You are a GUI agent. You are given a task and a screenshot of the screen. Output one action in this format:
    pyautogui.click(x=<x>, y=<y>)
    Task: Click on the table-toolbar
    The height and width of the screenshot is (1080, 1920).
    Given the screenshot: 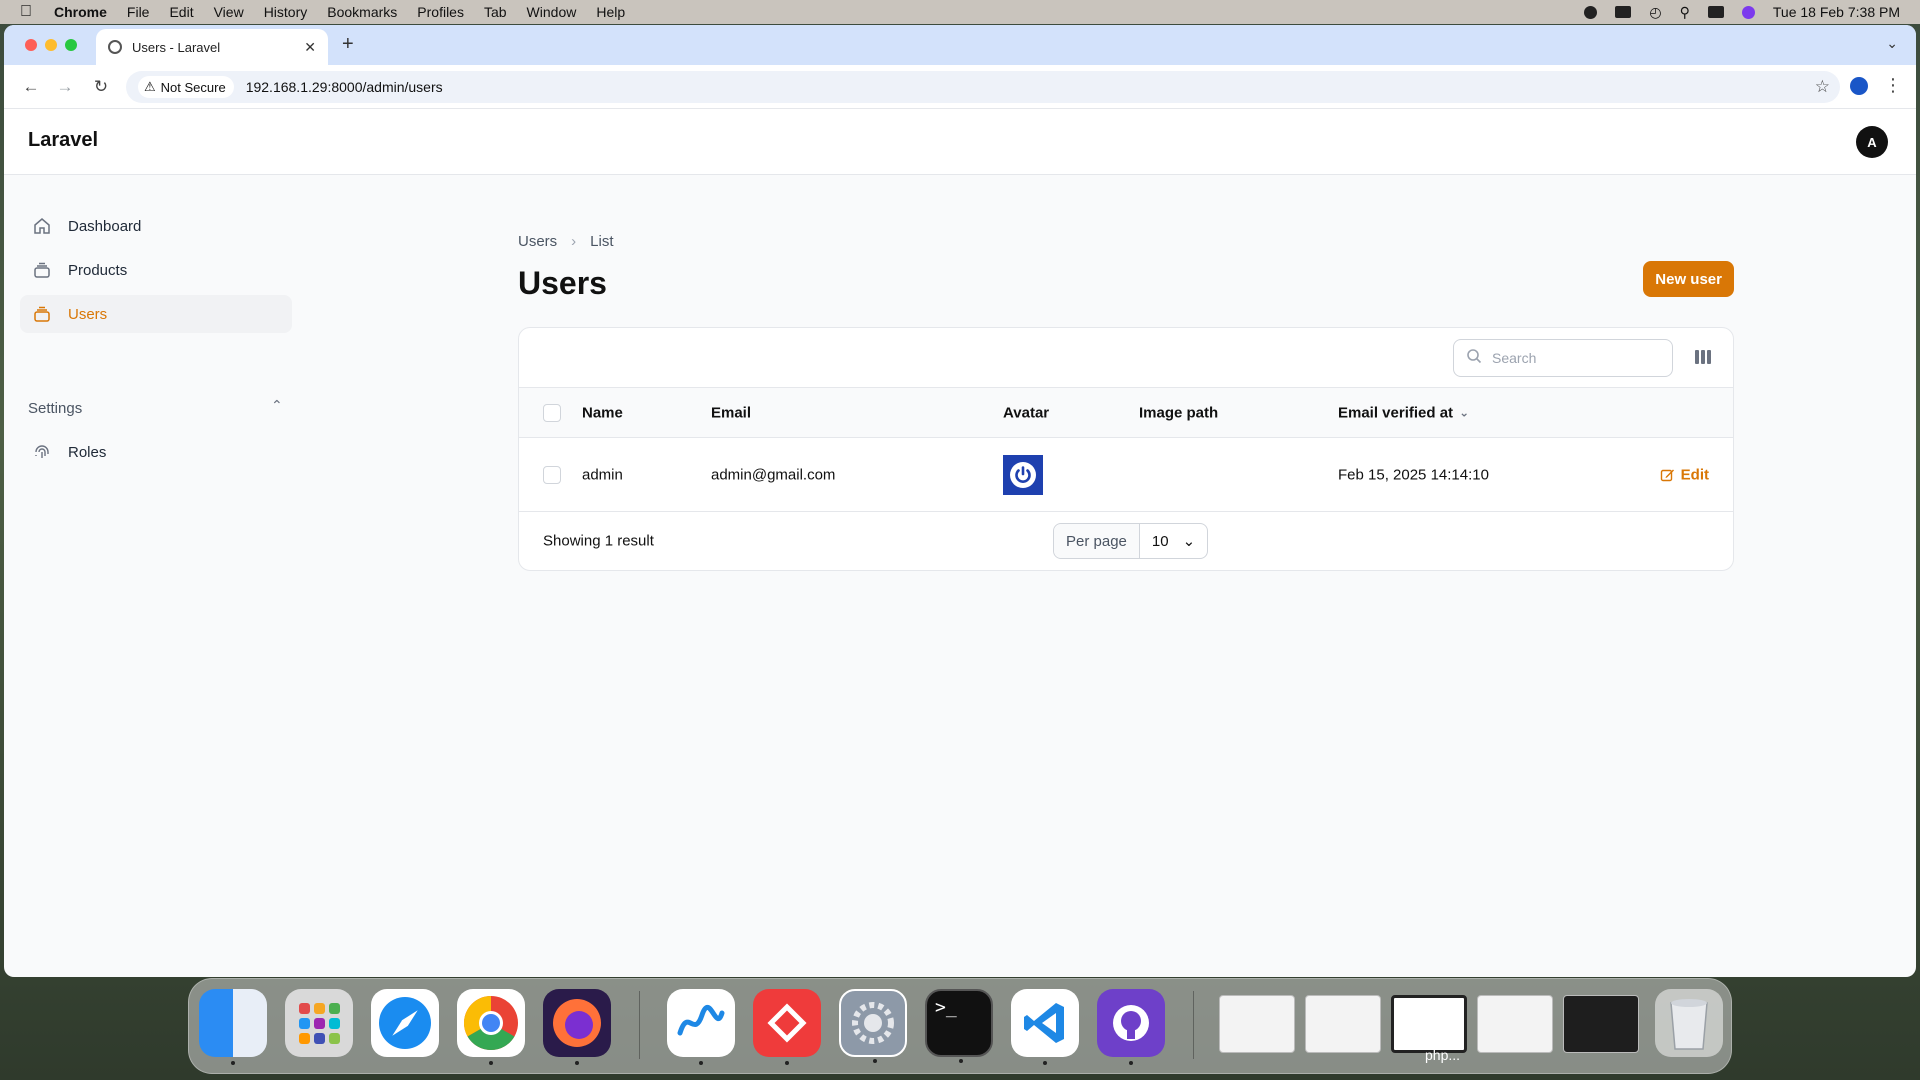 What is the action you would take?
    pyautogui.click(x=1126, y=358)
    